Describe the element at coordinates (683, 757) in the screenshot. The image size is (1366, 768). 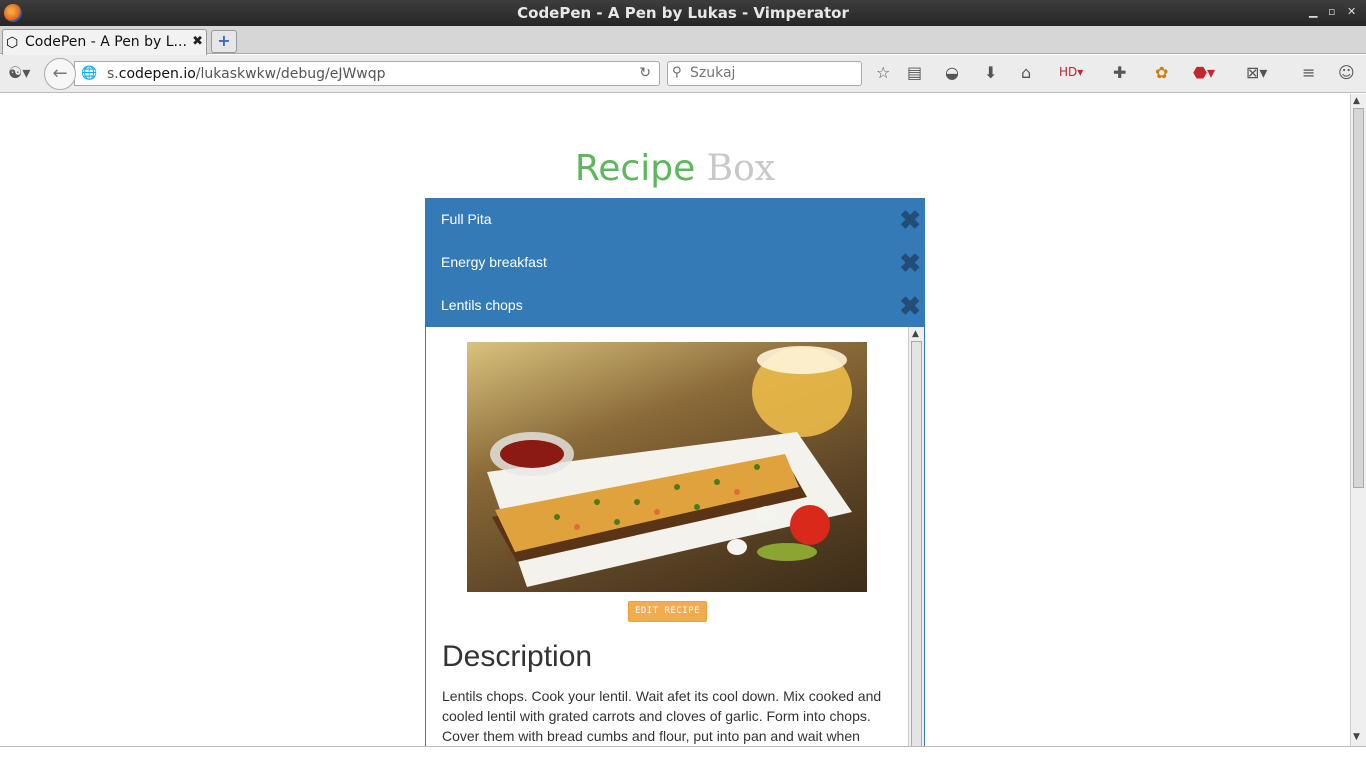
I see `vimperator-command-line` at that location.